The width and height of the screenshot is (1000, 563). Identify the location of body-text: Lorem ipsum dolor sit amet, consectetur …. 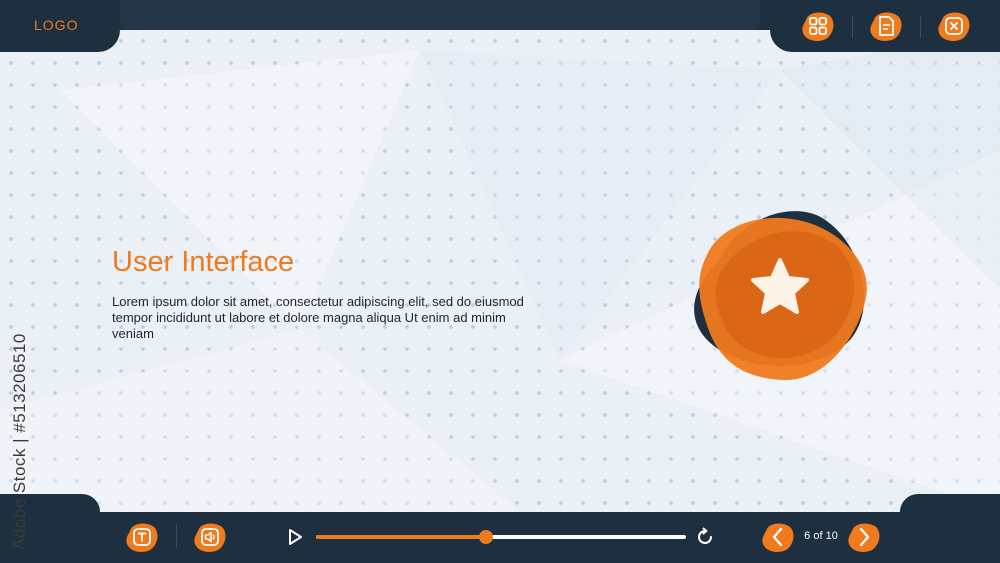
(318, 317).